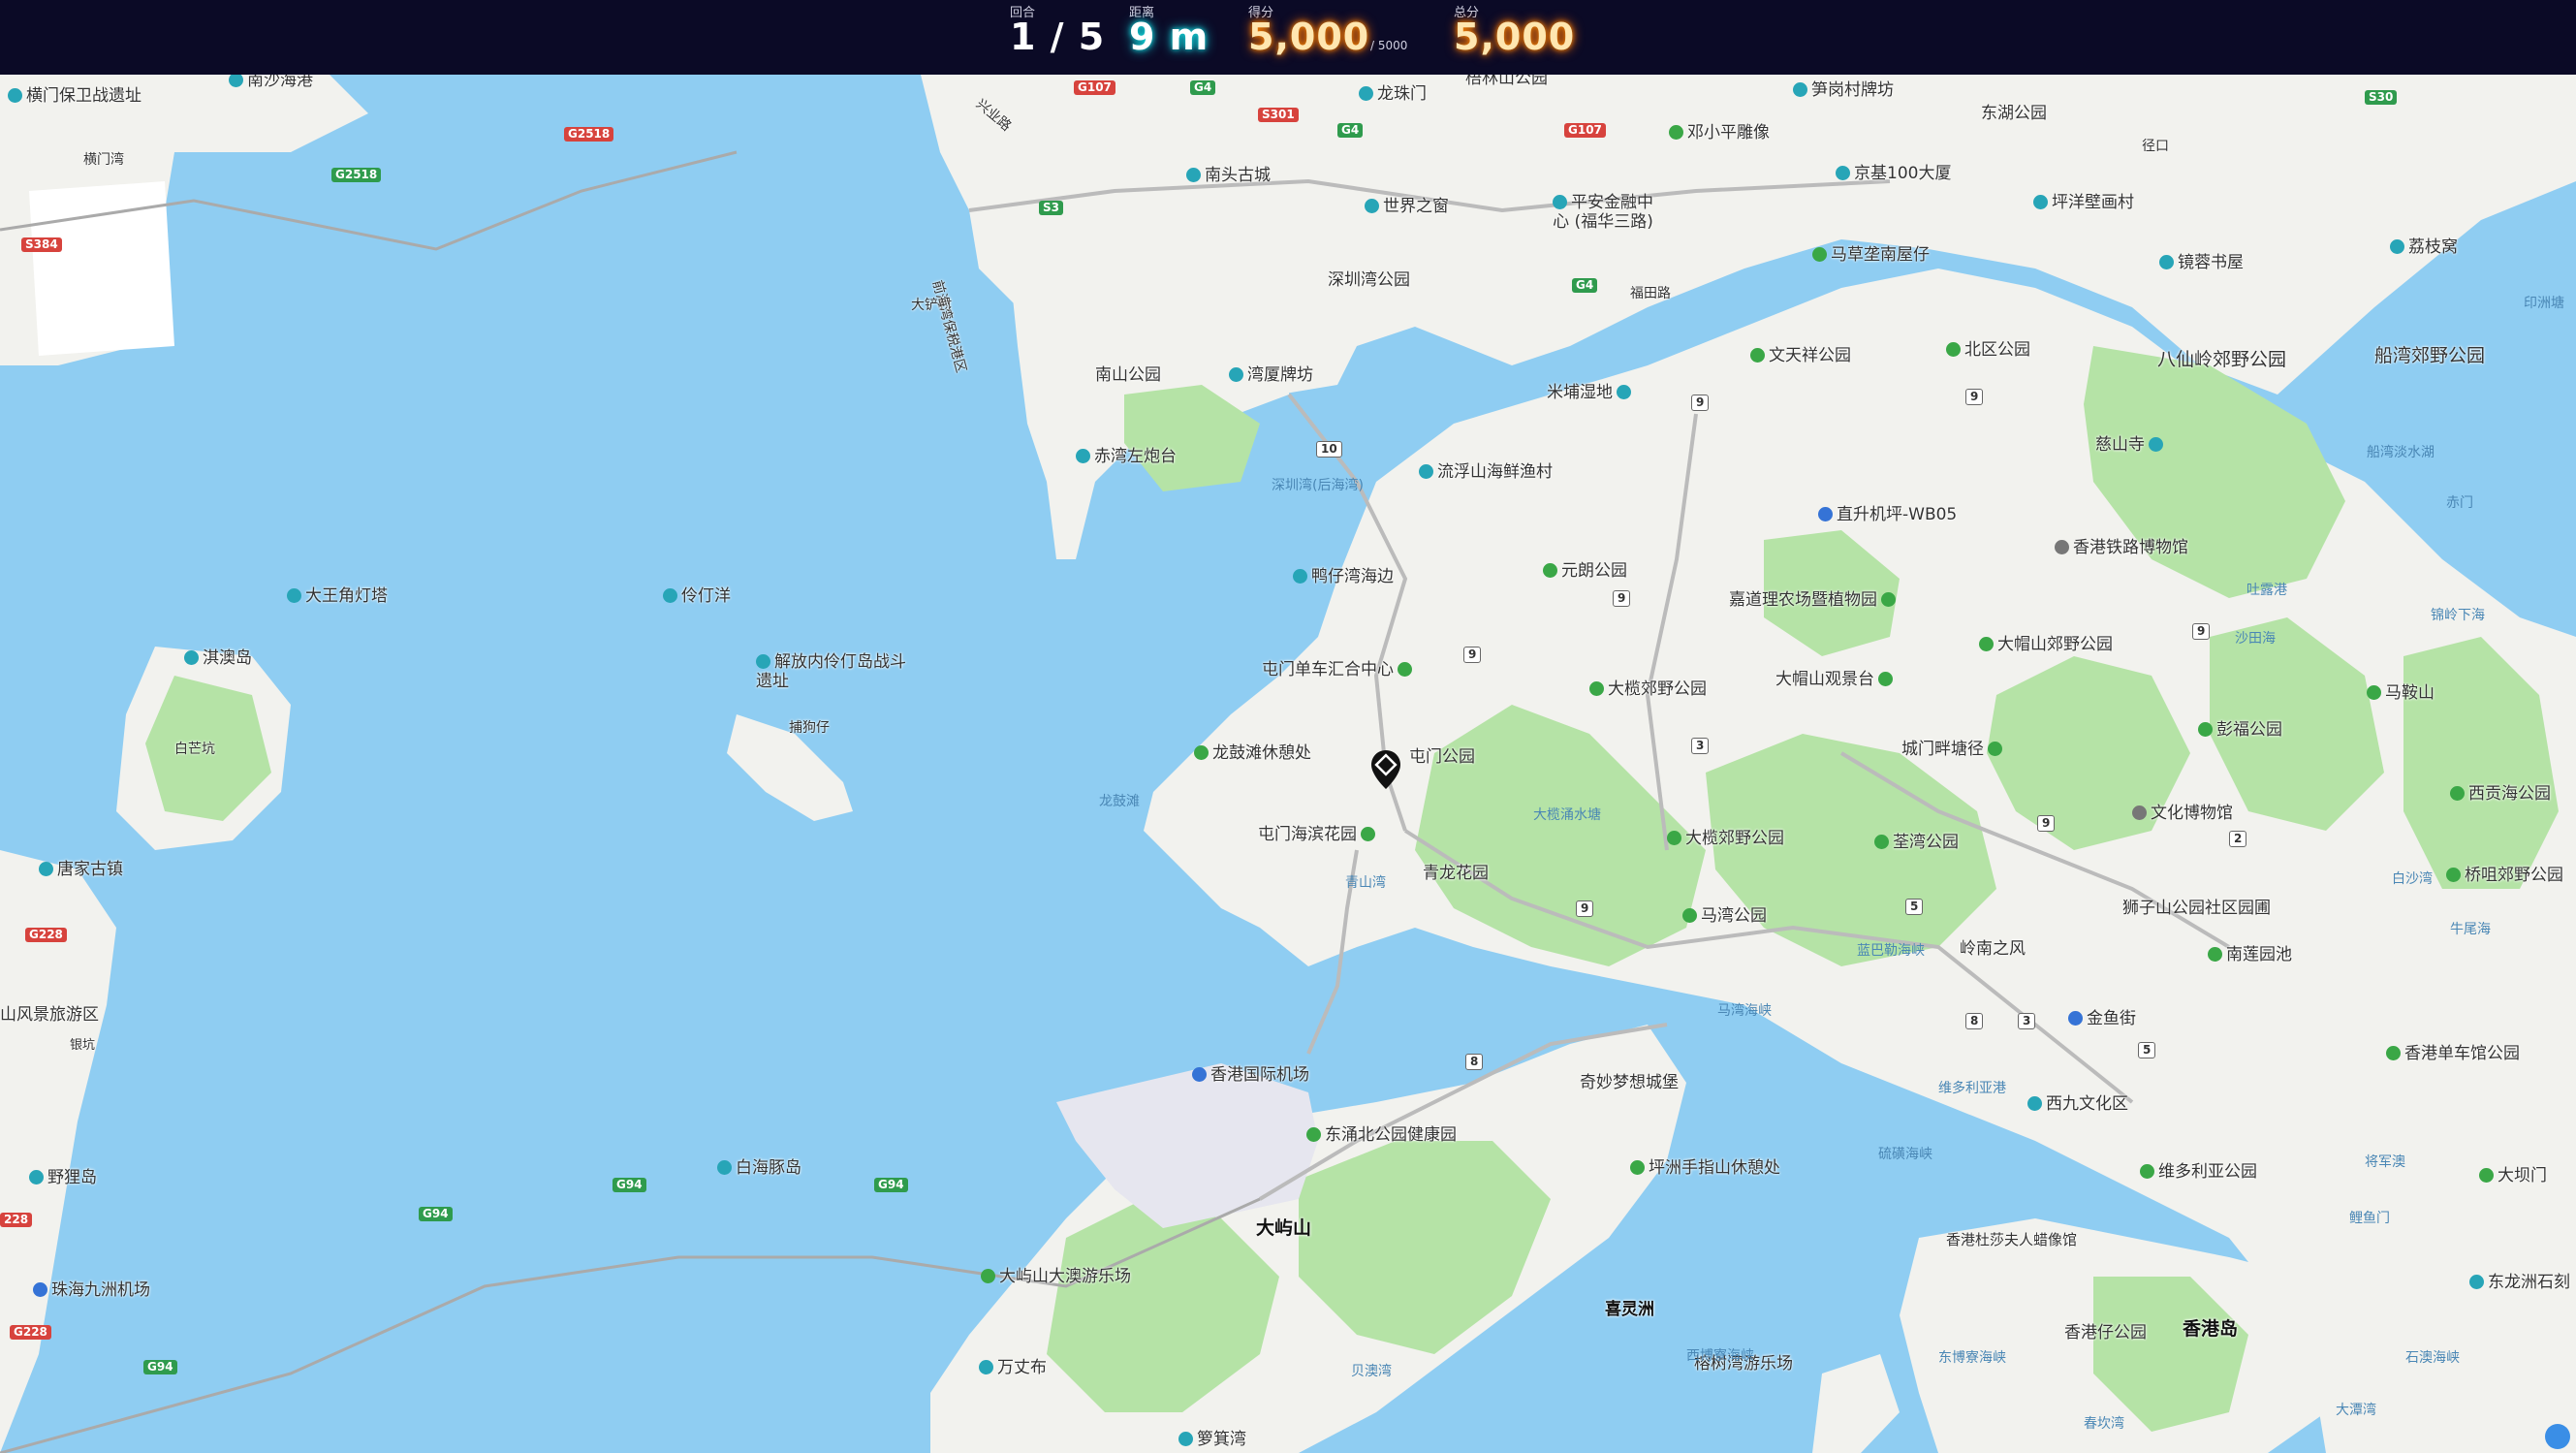 This screenshot has width=2576, height=1453. What do you see at coordinates (1988, 350) in the screenshot?
I see `map-label: 北区公园` at bounding box center [1988, 350].